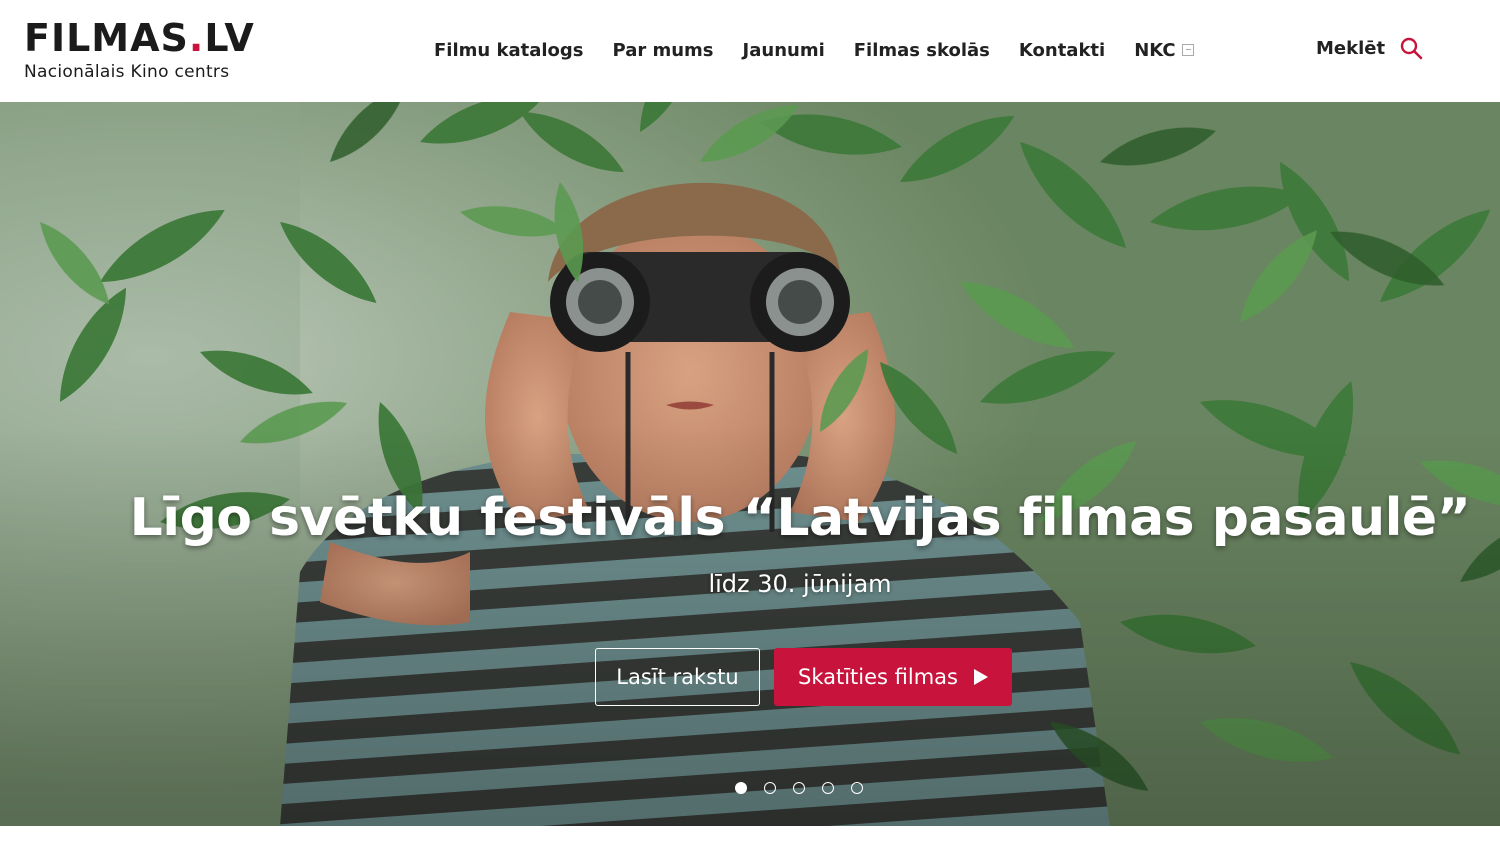 The height and width of the screenshot is (860, 1500). Describe the element at coordinates (139, 38) in the screenshot. I see `logo-title: FILMAS.LV` at that location.